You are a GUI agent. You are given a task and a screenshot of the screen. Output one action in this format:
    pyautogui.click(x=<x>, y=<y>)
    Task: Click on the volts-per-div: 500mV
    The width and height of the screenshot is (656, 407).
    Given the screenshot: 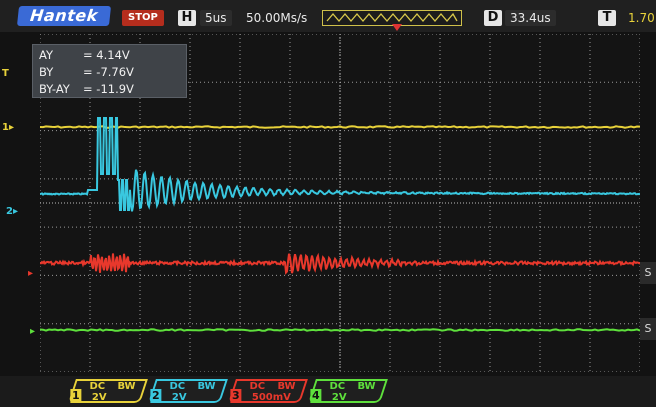 What is the action you would take?
    pyautogui.click(x=271, y=397)
    